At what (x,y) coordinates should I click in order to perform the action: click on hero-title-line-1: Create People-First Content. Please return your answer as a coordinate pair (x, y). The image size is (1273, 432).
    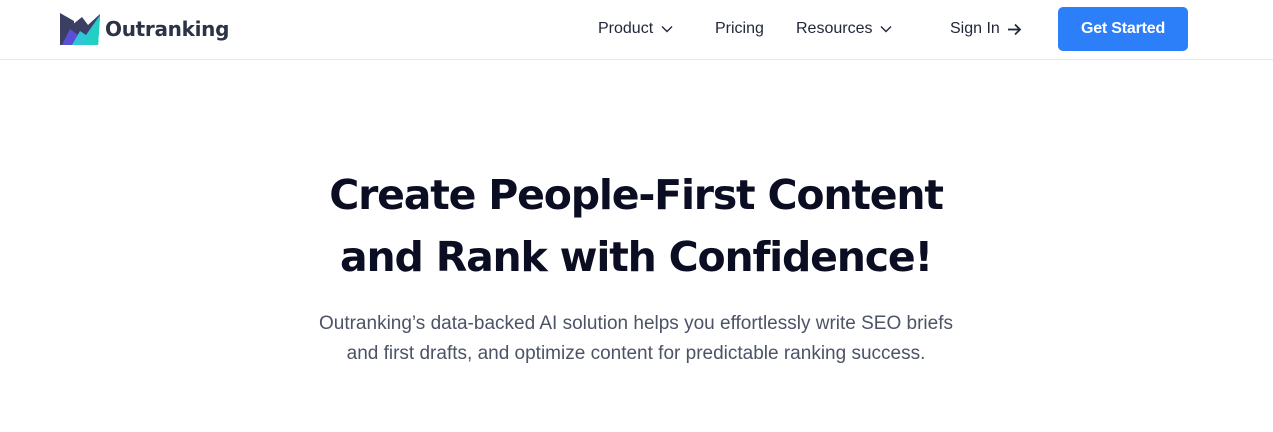
    Looking at the image, I should click on (636, 195).